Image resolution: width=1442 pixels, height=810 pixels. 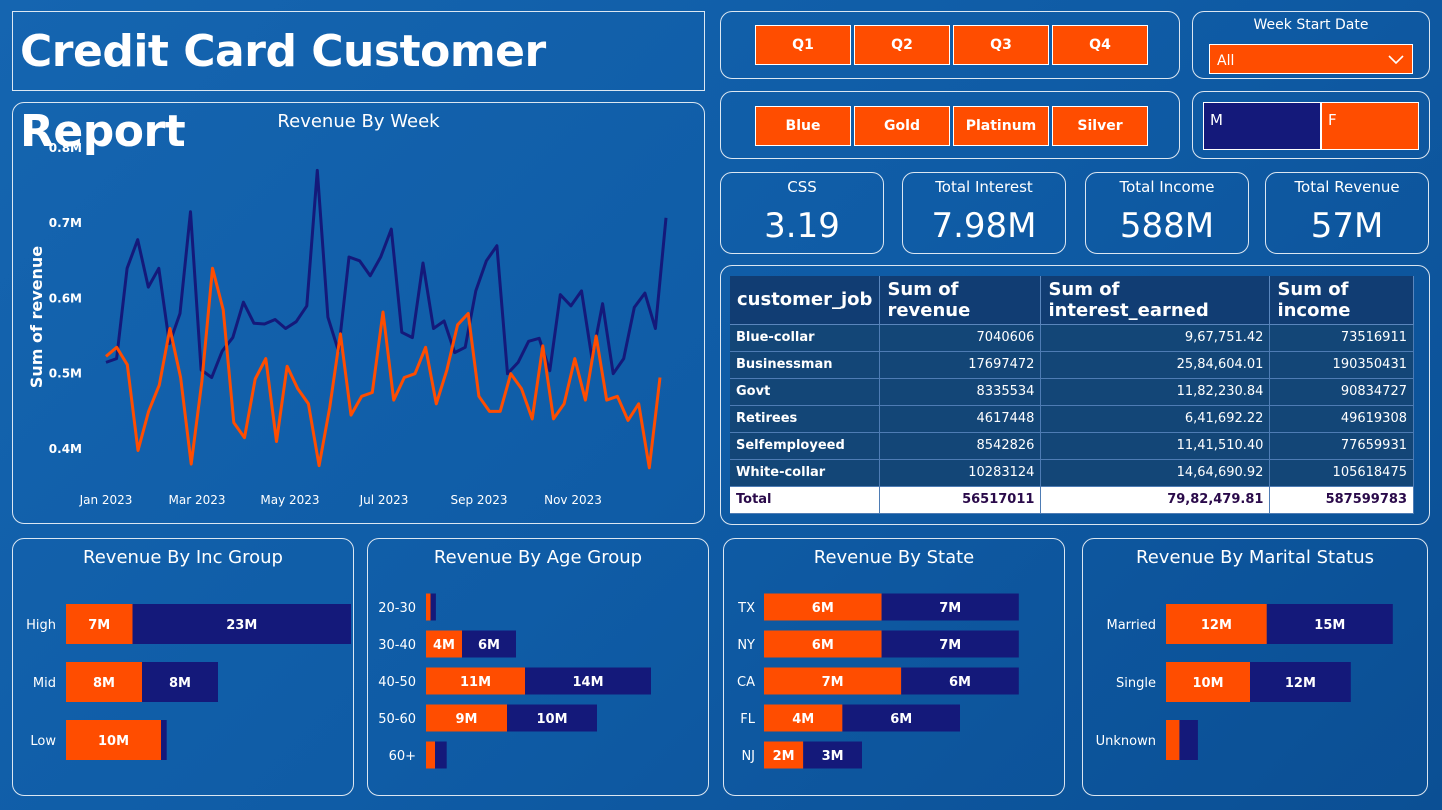 I want to click on table-cell-value: 17697472, so click(x=960, y=365).